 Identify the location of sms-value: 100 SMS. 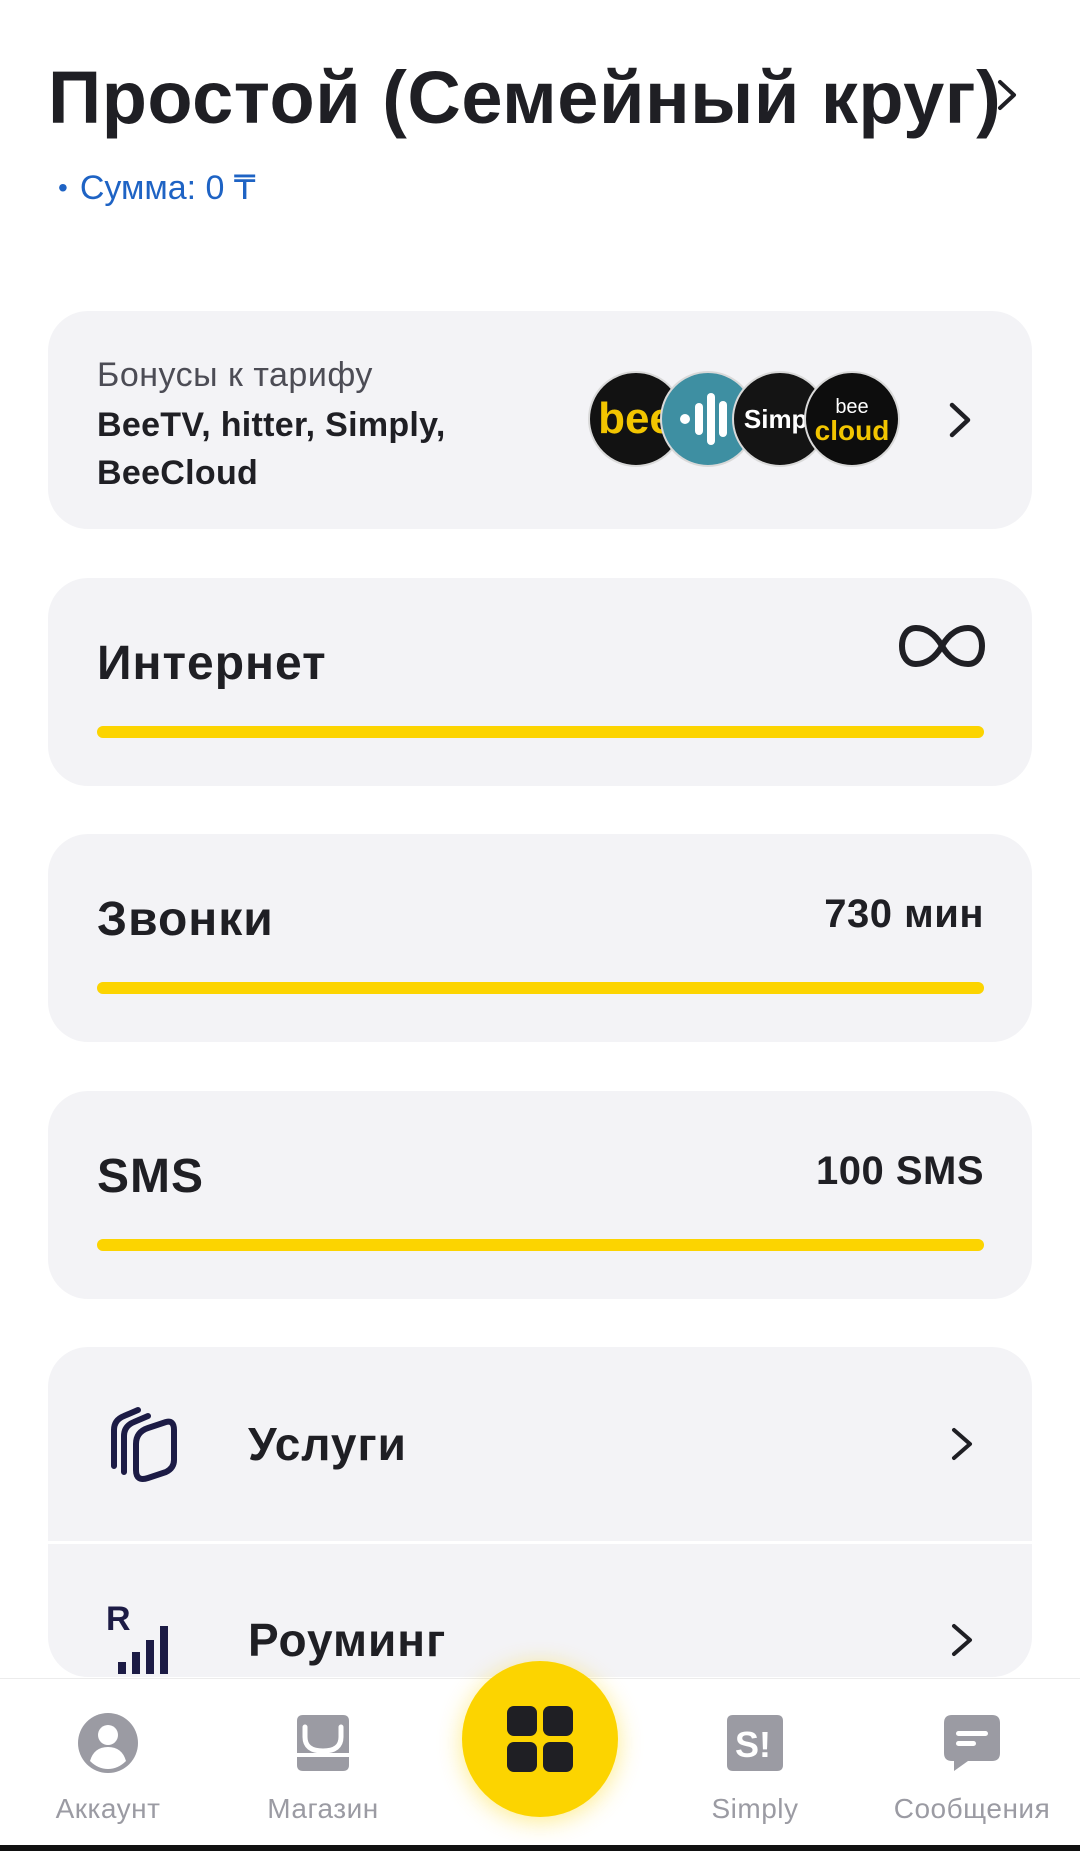
(899, 1171).